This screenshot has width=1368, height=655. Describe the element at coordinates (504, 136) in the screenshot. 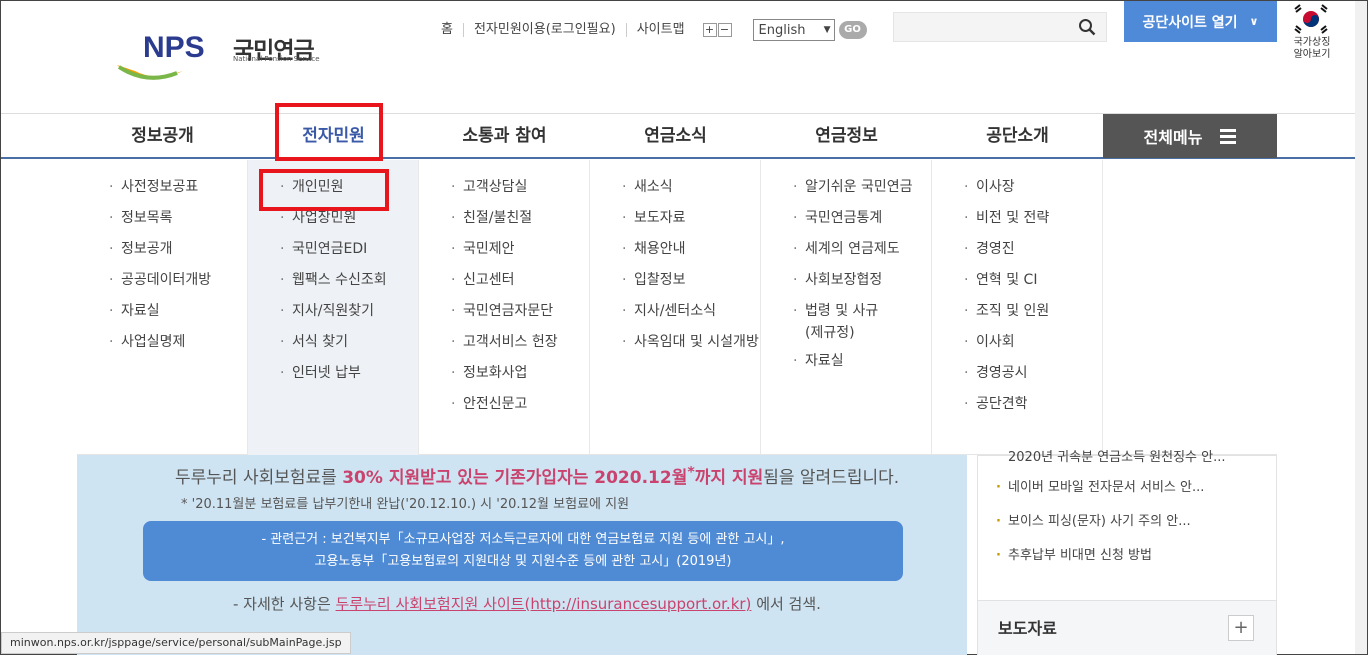

I see `nav-communication: 소통과 참여` at that location.